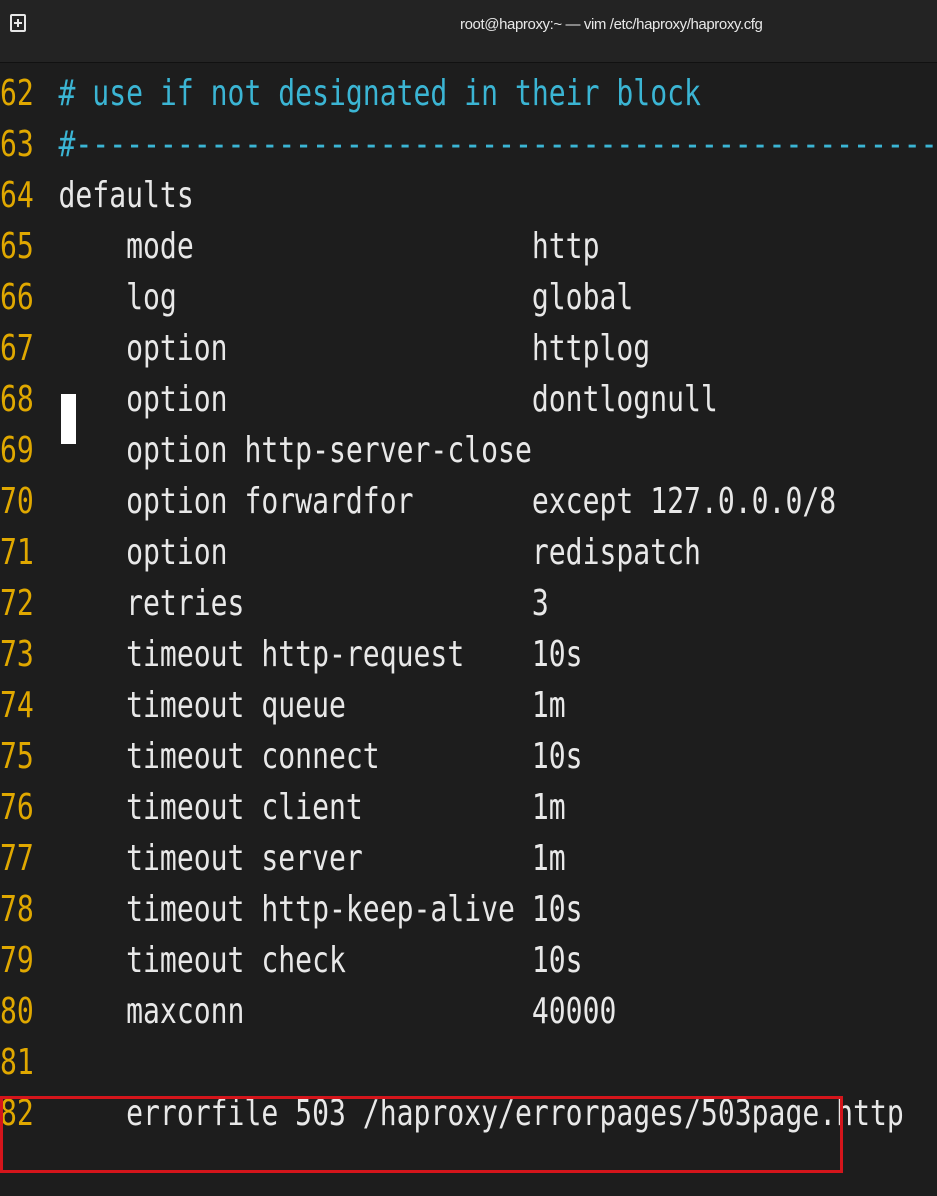 Image resolution: width=937 pixels, height=1196 pixels. I want to click on line-number: 75, so click(17, 756).